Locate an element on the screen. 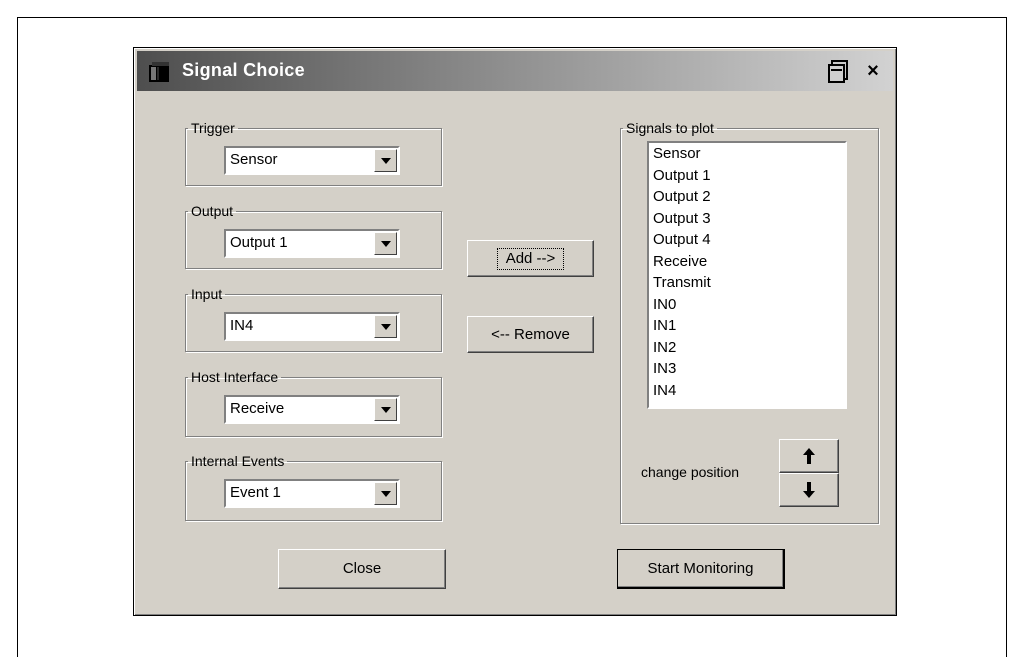 This screenshot has width=1026, height=657. trigger-value: Sensor is located at coordinates (254, 159).